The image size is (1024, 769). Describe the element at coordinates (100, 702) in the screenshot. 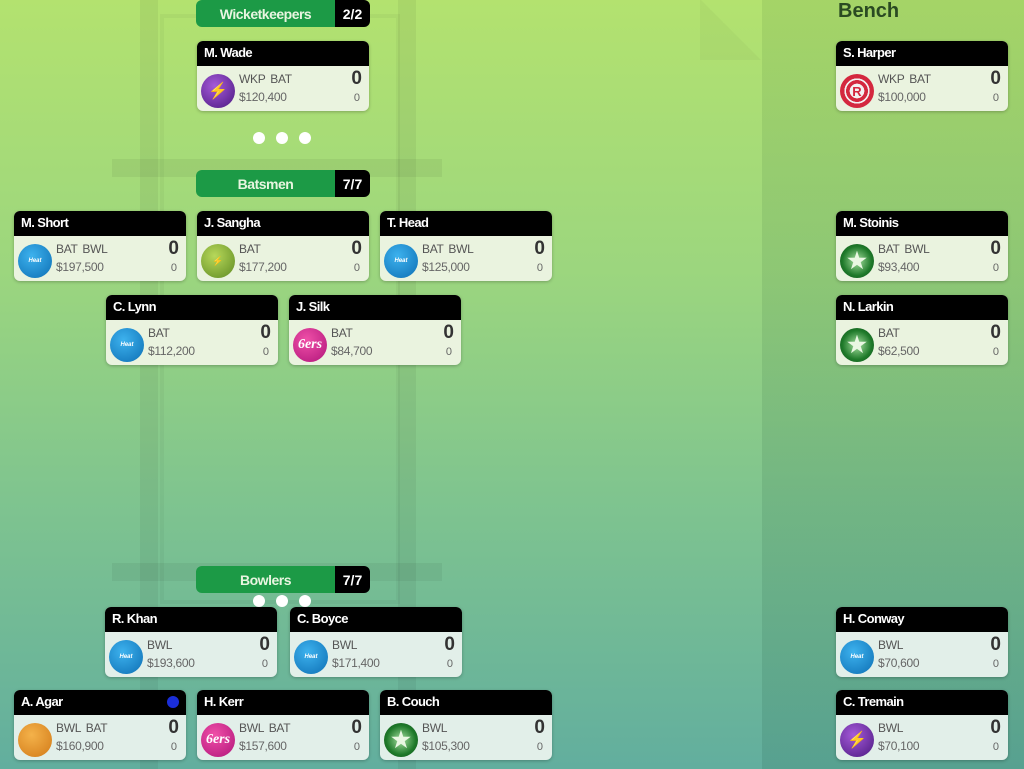

I see `player-name: A. Agar` at that location.